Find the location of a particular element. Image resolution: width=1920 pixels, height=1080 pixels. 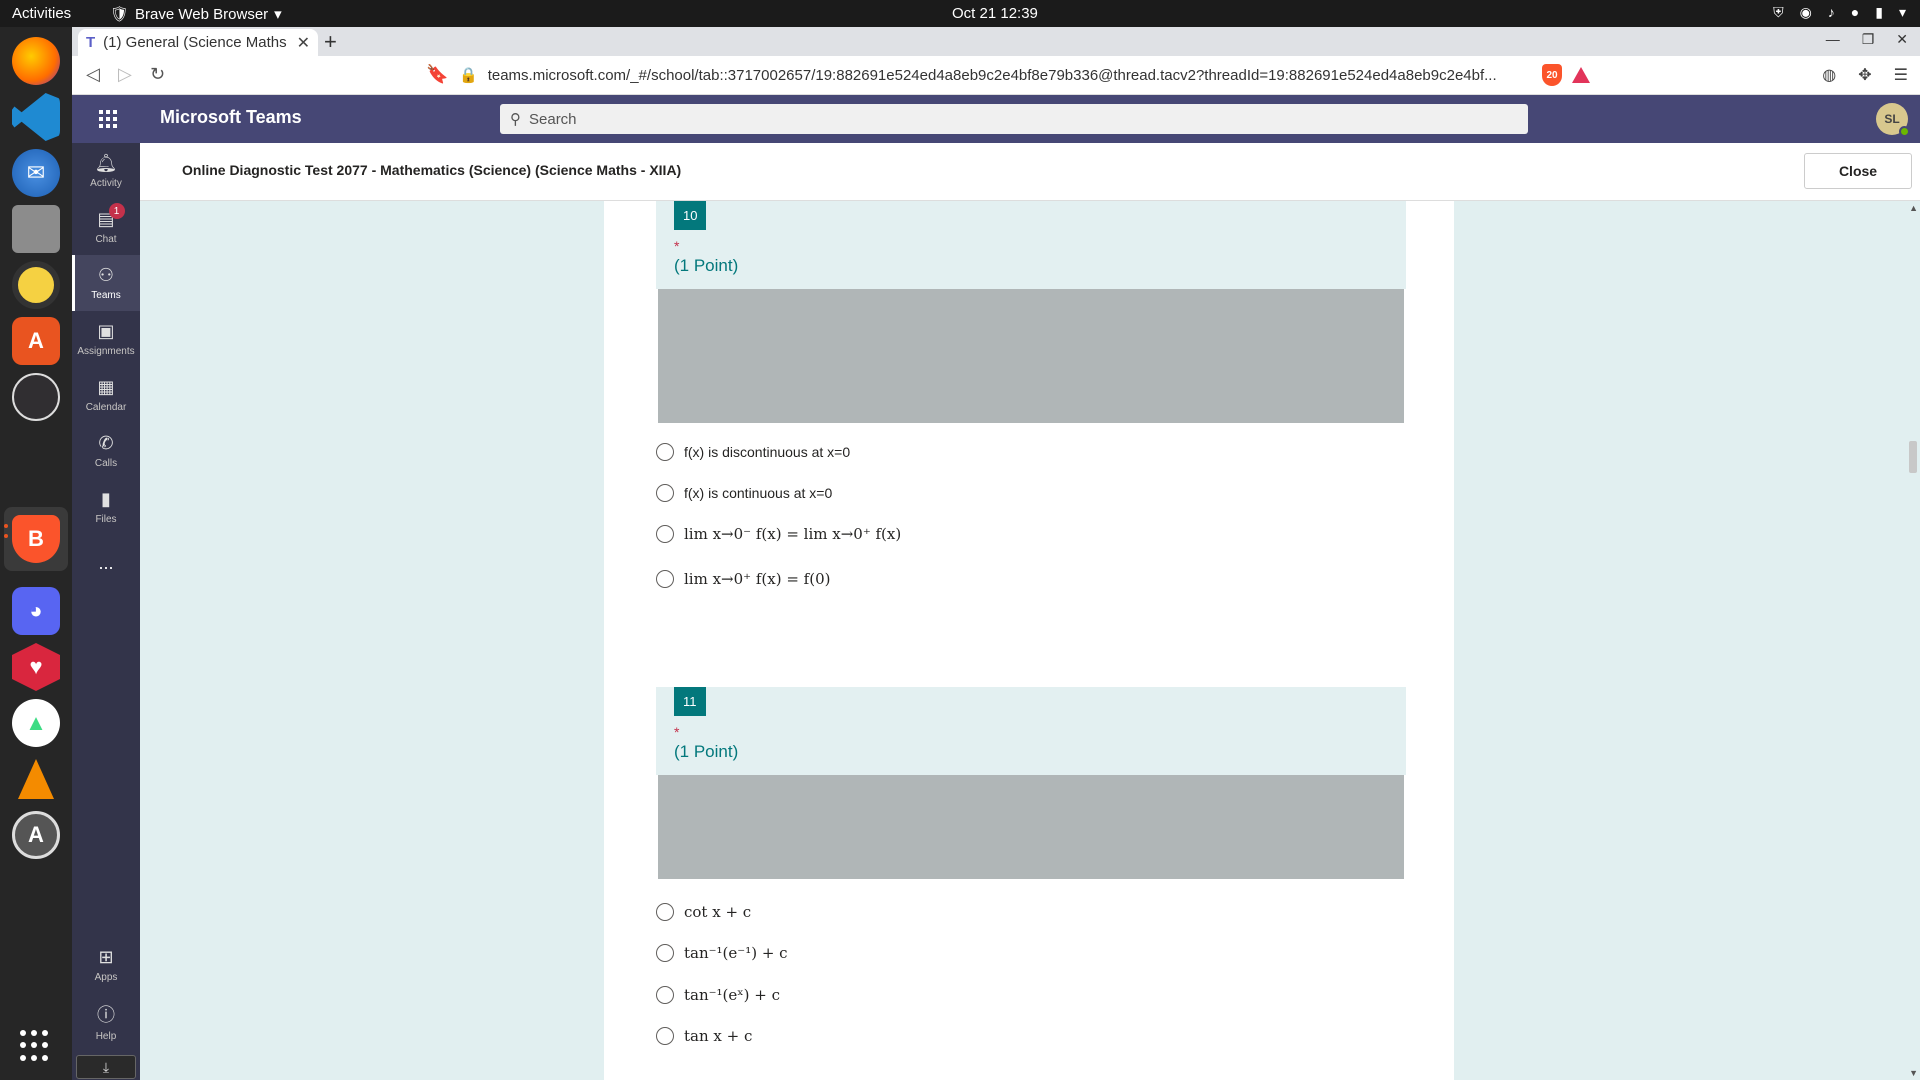

search-icon: ⚲ is located at coordinates (515, 119).